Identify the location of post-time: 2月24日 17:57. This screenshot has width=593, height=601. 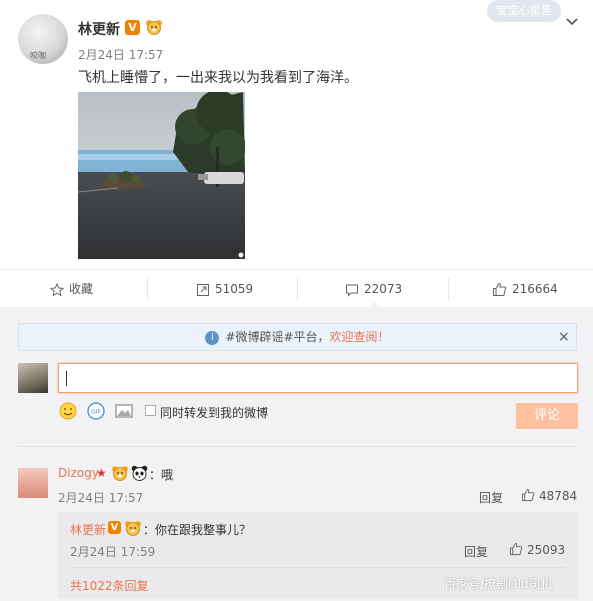
(120, 54).